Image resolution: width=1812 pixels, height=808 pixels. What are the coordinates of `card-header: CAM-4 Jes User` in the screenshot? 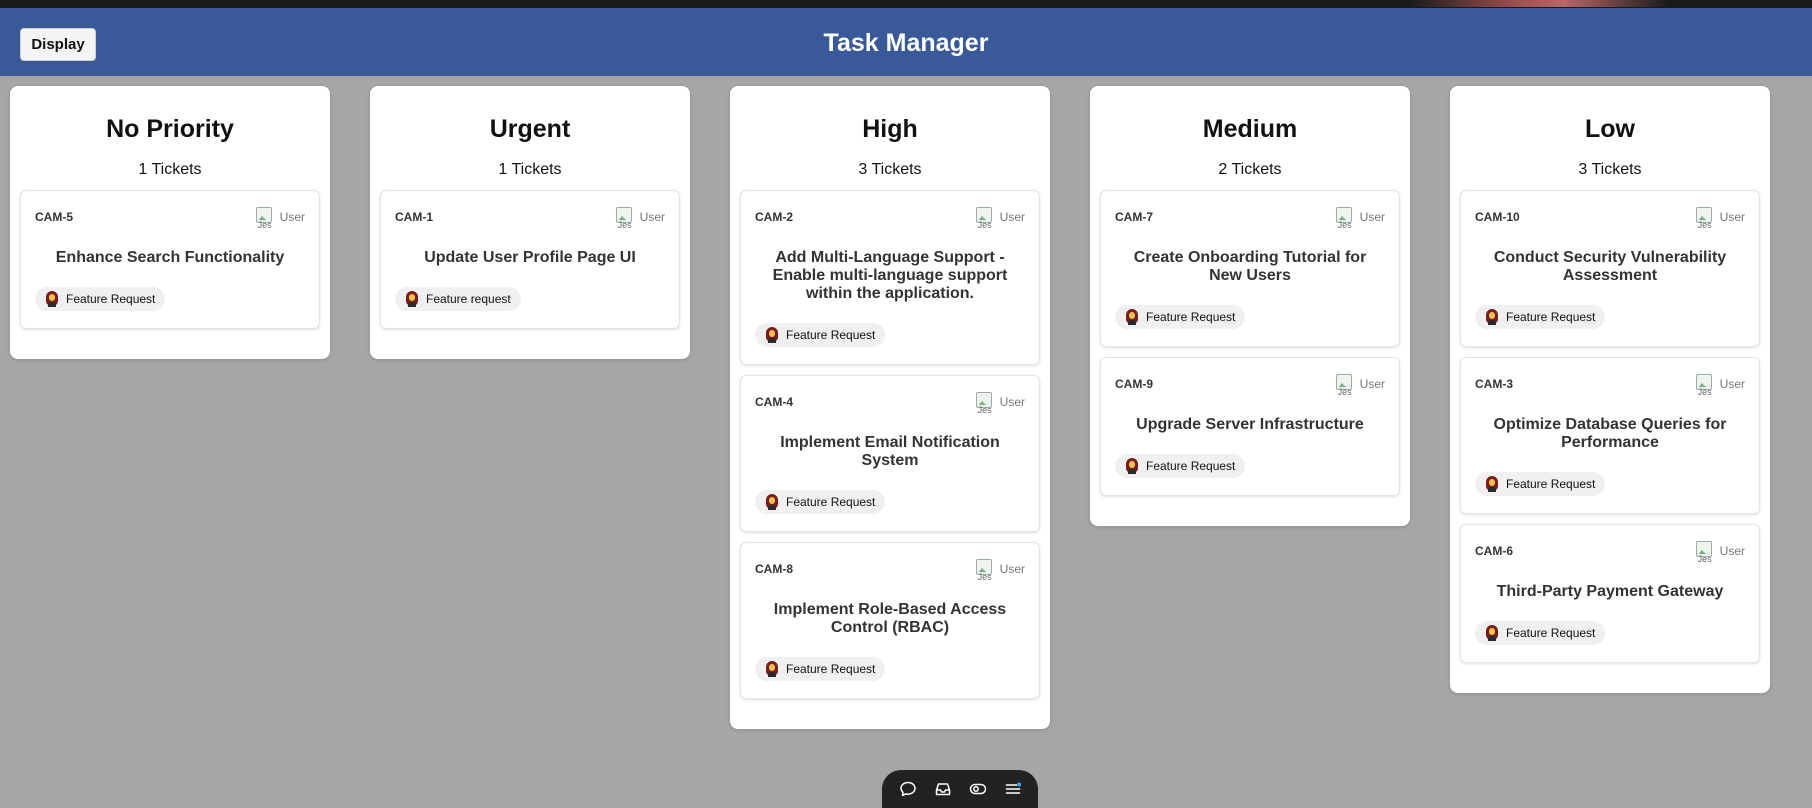 It's located at (890, 402).